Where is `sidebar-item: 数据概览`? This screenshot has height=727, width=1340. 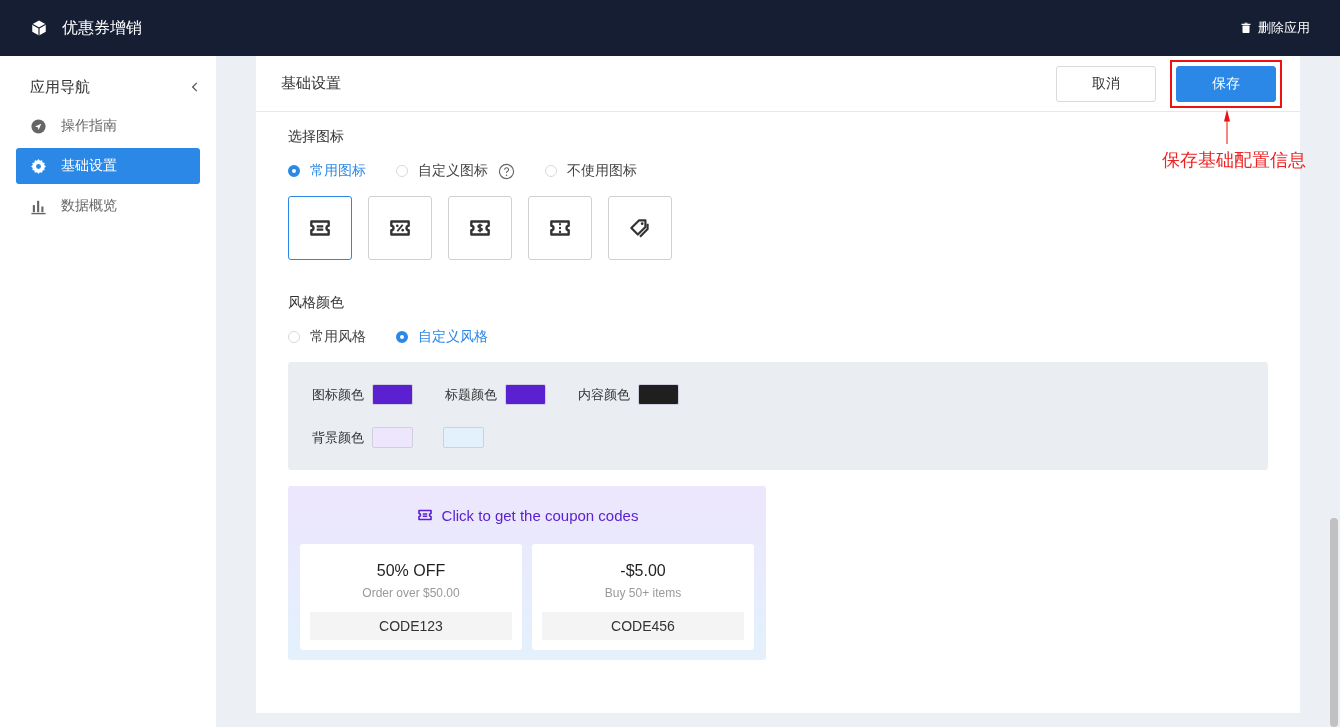
sidebar-item: 数据概览 is located at coordinates (108, 206).